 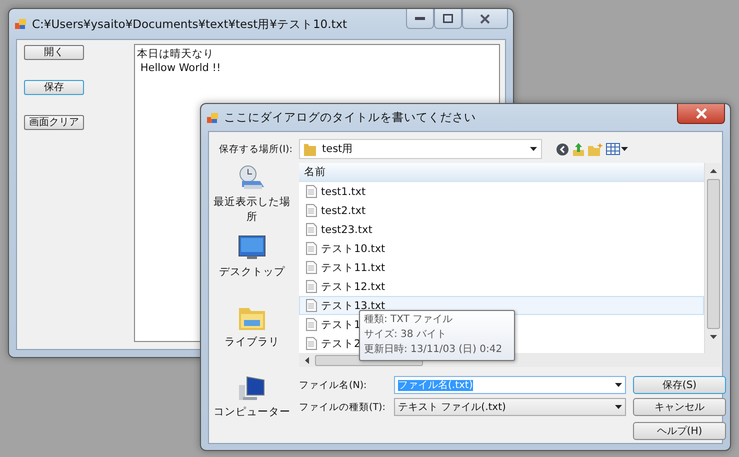 What do you see at coordinates (252, 248) in the screenshot?
I see `desktop-icon` at bounding box center [252, 248].